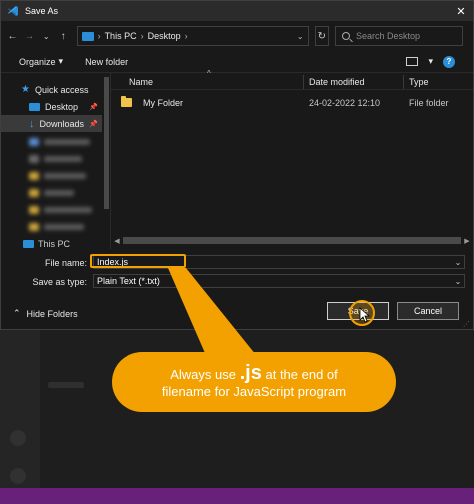 The width and height of the screenshot is (474, 504). Describe the element at coordinates (365, 315) in the screenshot. I see `mouse-cursor-icon` at that location.